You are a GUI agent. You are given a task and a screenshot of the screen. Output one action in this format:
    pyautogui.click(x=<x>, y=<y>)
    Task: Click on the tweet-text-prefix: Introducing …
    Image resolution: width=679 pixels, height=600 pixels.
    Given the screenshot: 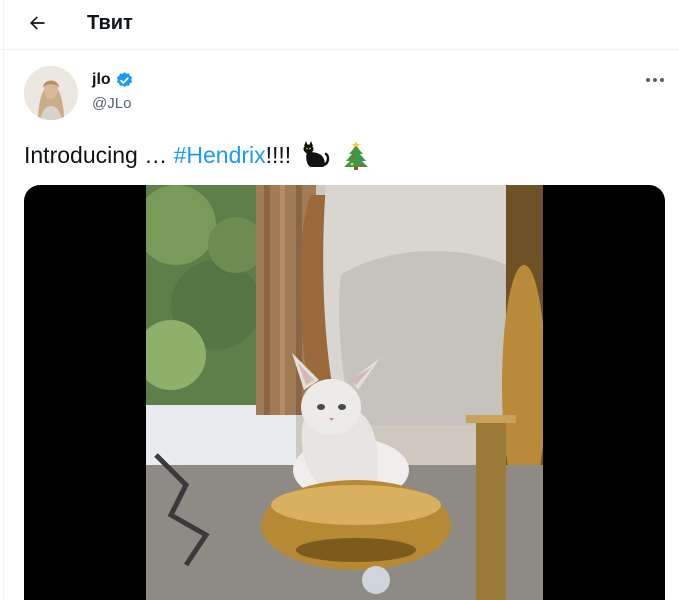 What is the action you would take?
    pyautogui.click(x=99, y=155)
    